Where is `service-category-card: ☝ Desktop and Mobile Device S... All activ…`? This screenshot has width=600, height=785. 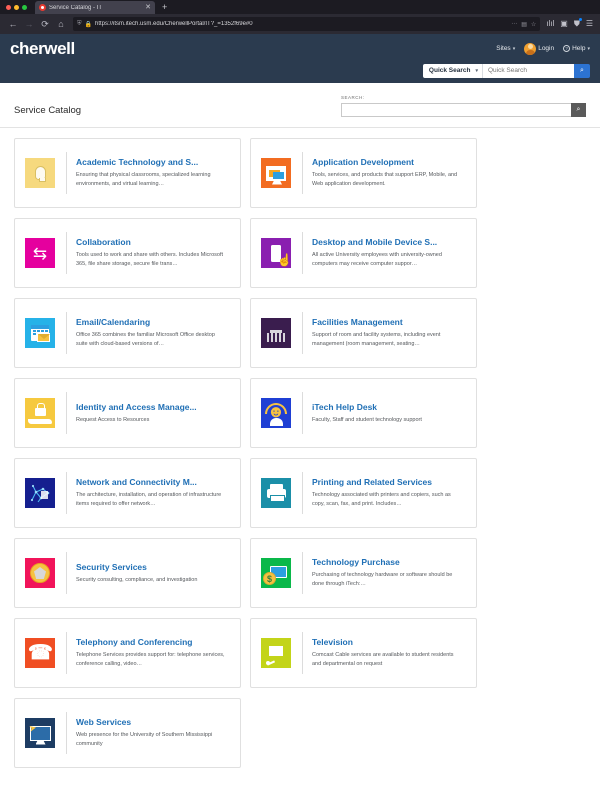
service-category-card: ☝ Desktop and Mobile Device S... All activ… is located at coordinates (363, 253).